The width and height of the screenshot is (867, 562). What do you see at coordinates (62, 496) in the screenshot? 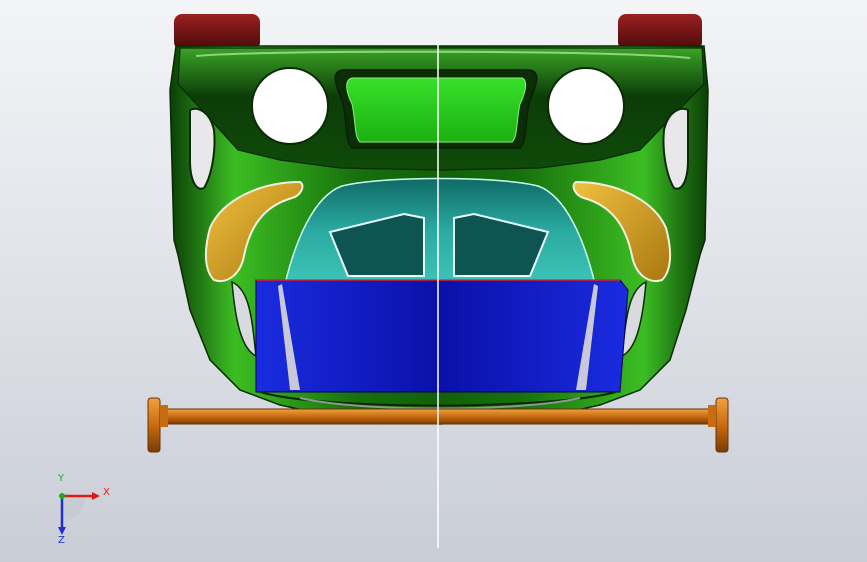
I see `y-axis-dot` at bounding box center [62, 496].